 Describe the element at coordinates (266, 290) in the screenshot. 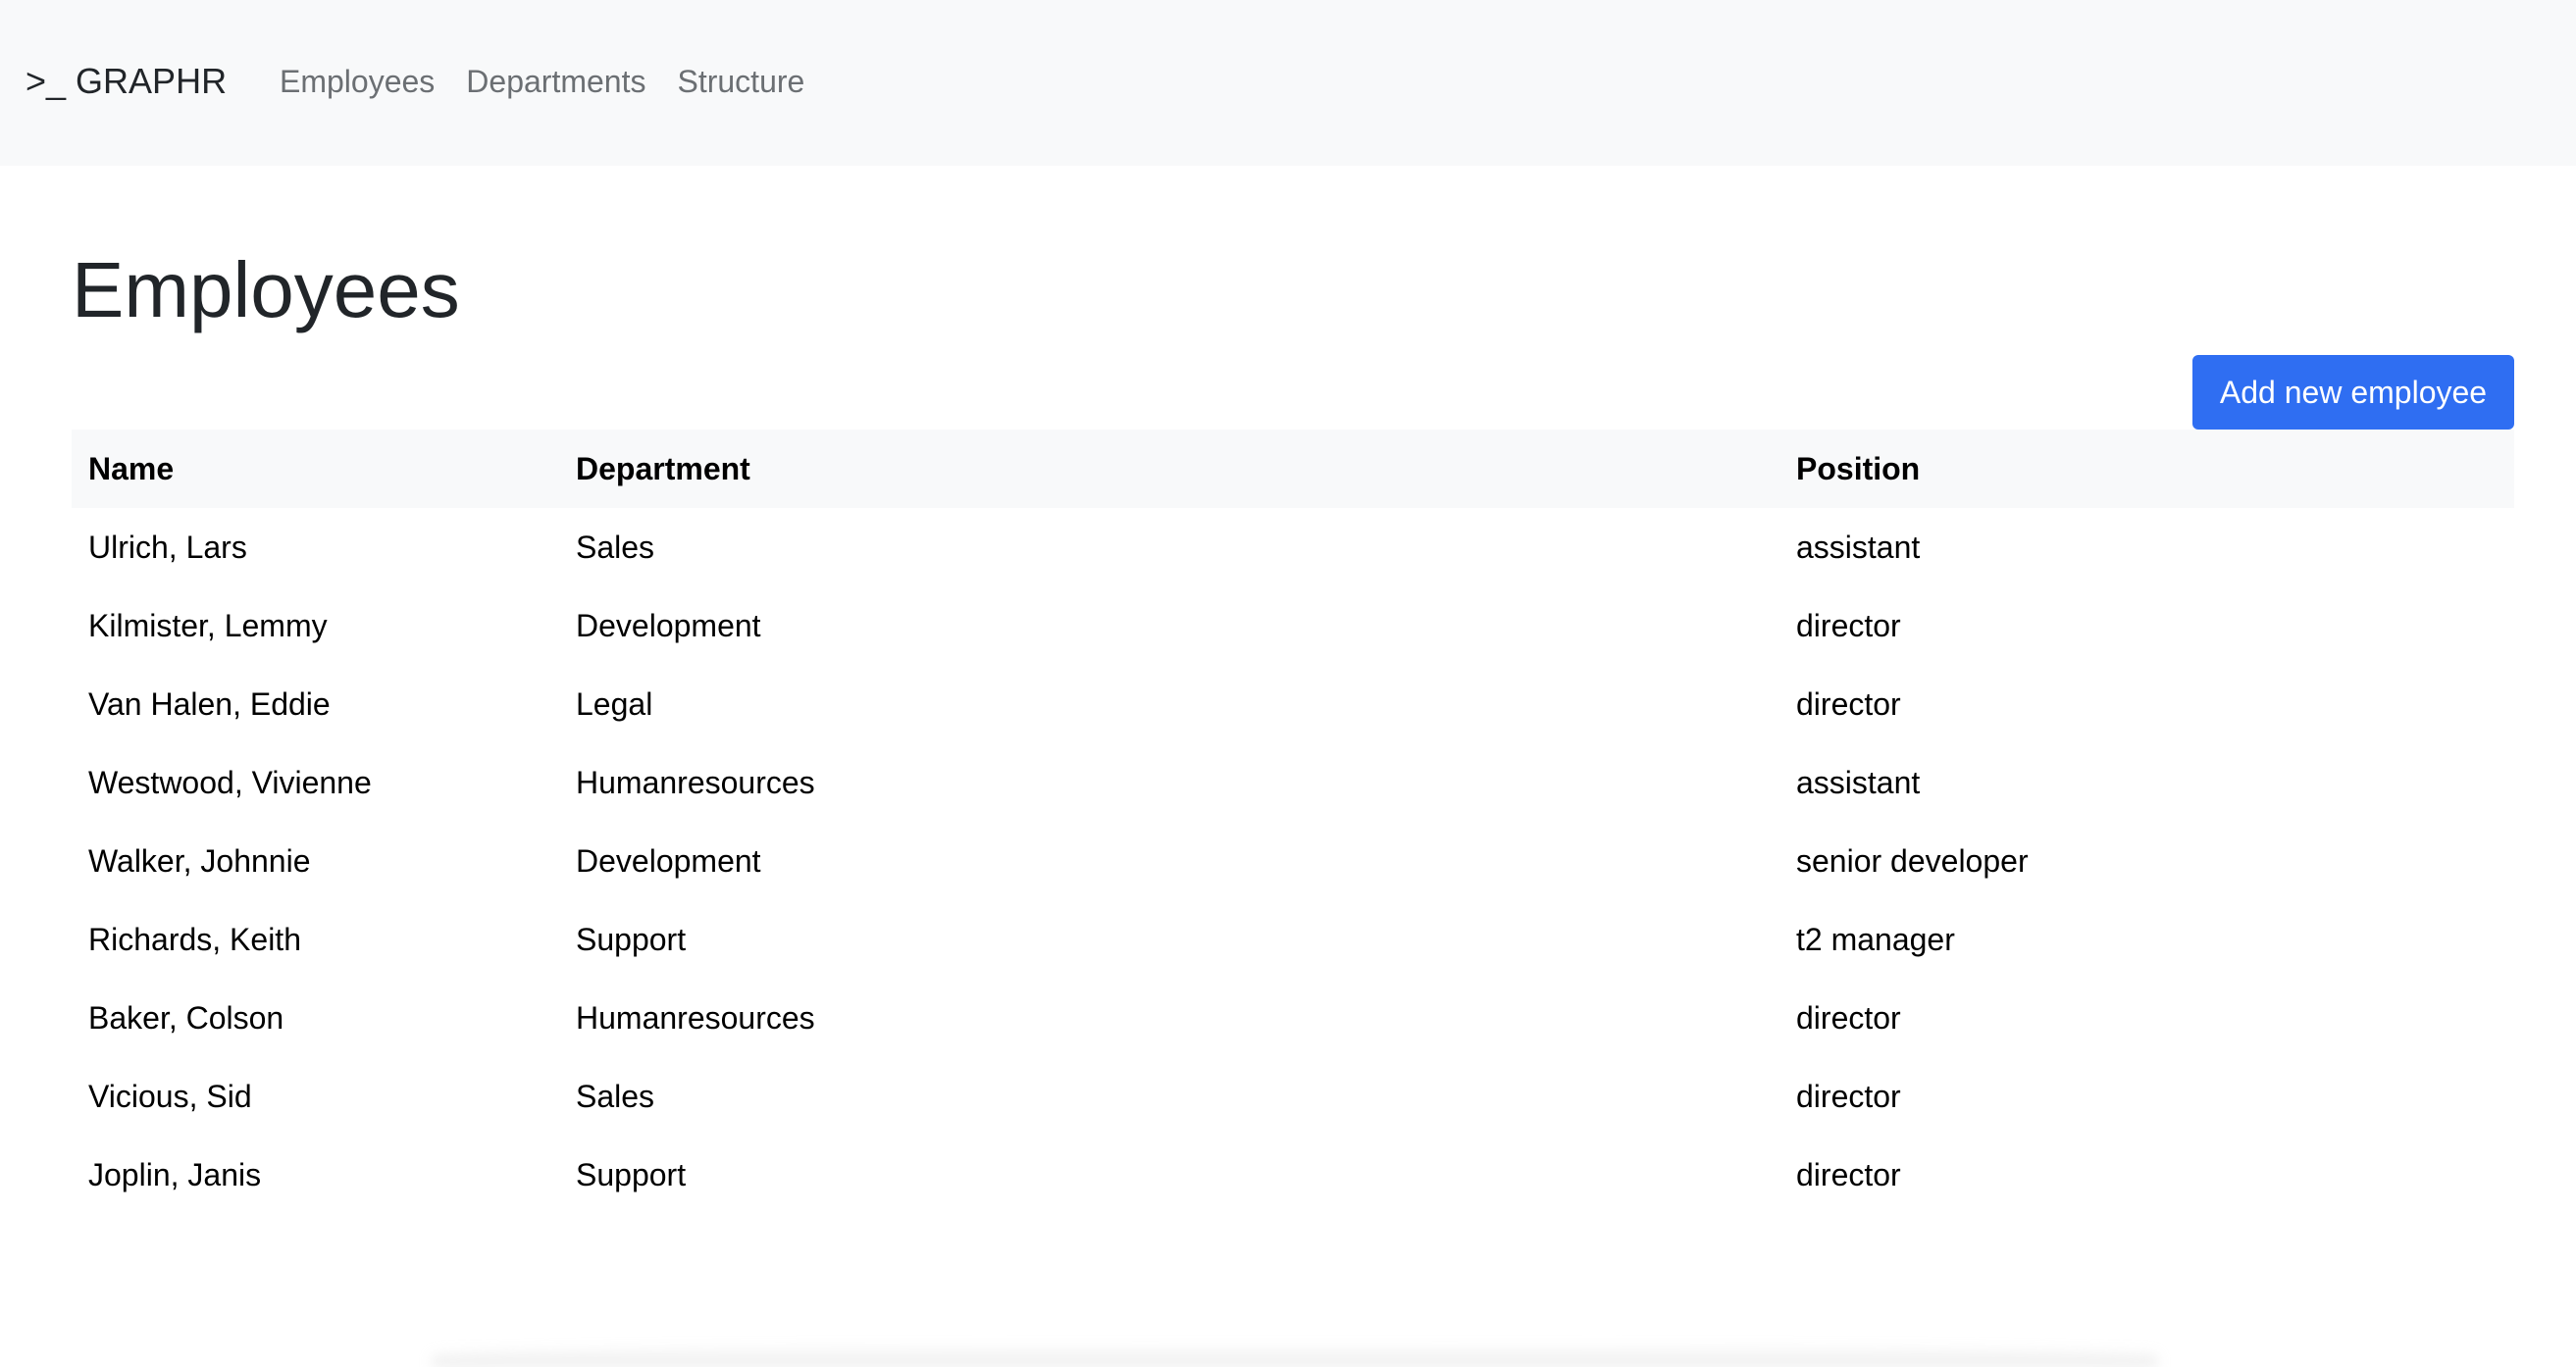

I see `page-title: Employees` at that location.